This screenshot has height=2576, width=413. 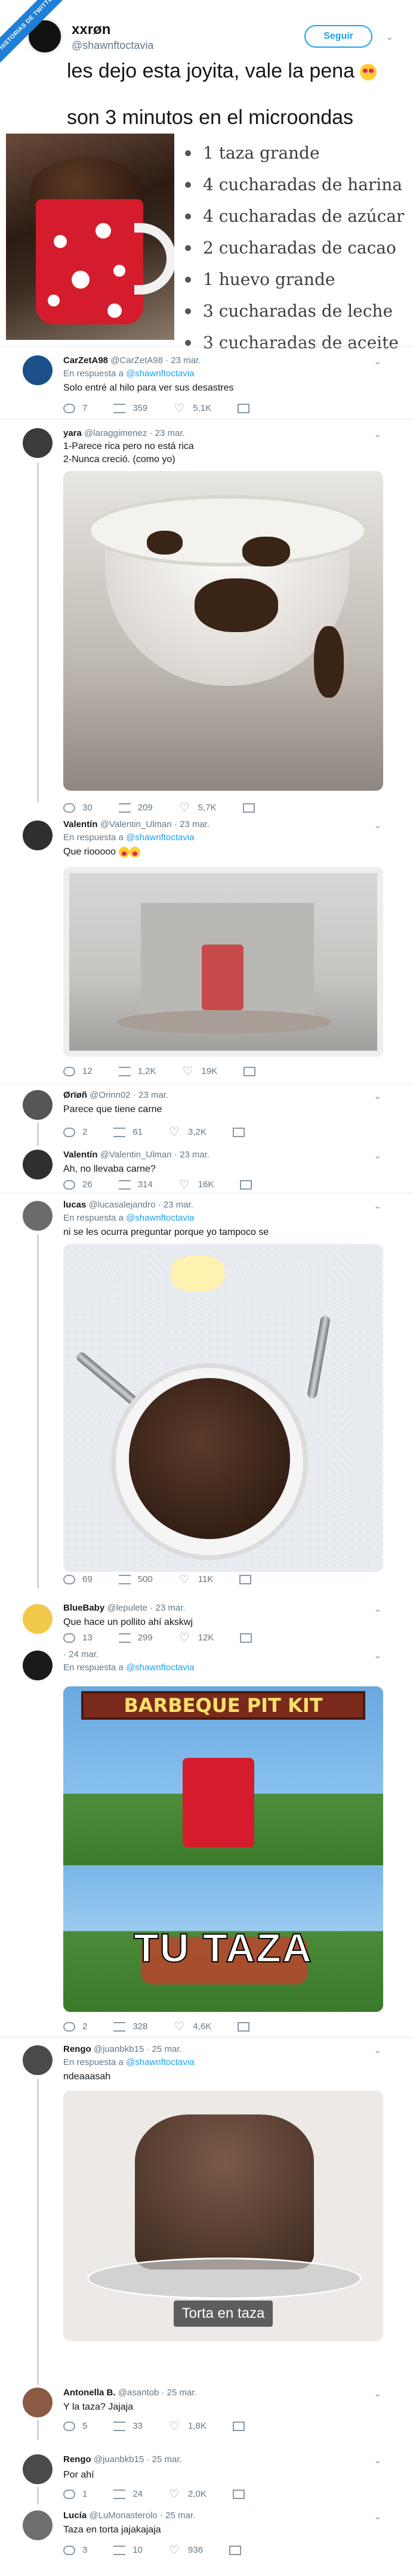 What do you see at coordinates (78, 1185) in the screenshot?
I see `reply-button: 26` at bounding box center [78, 1185].